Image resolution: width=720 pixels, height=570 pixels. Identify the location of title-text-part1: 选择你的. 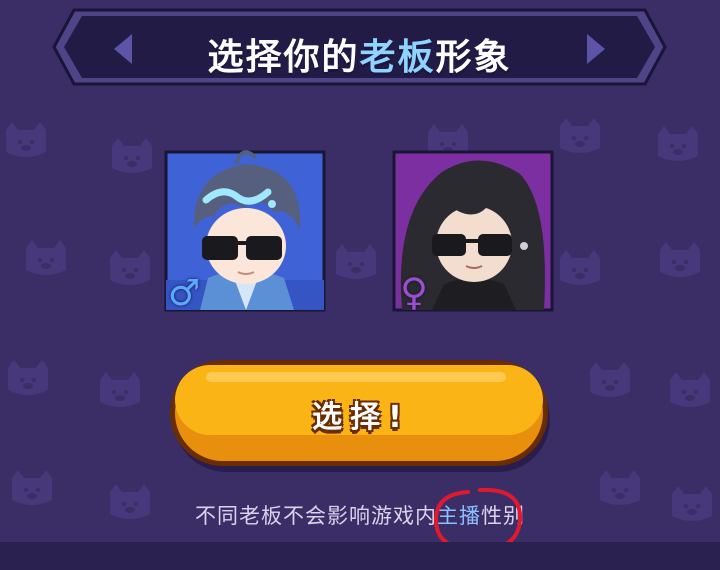
(283, 57).